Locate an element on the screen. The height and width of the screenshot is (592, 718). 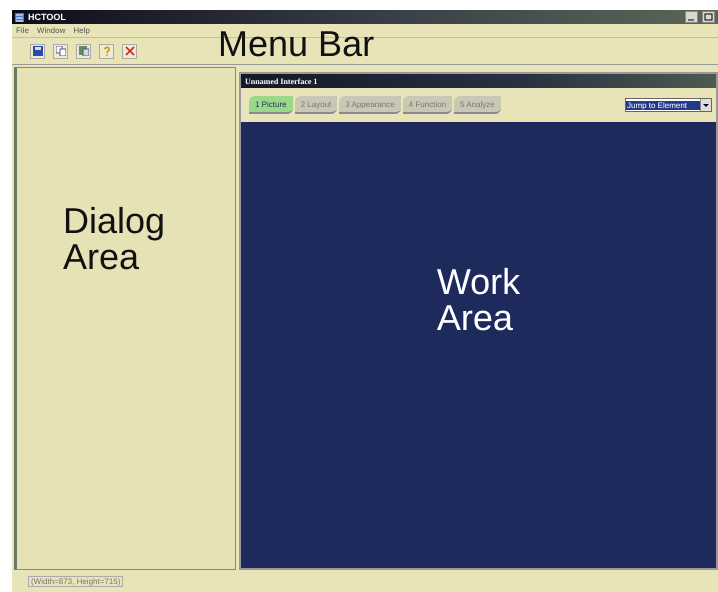
app-icon is located at coordinates (19, 17).